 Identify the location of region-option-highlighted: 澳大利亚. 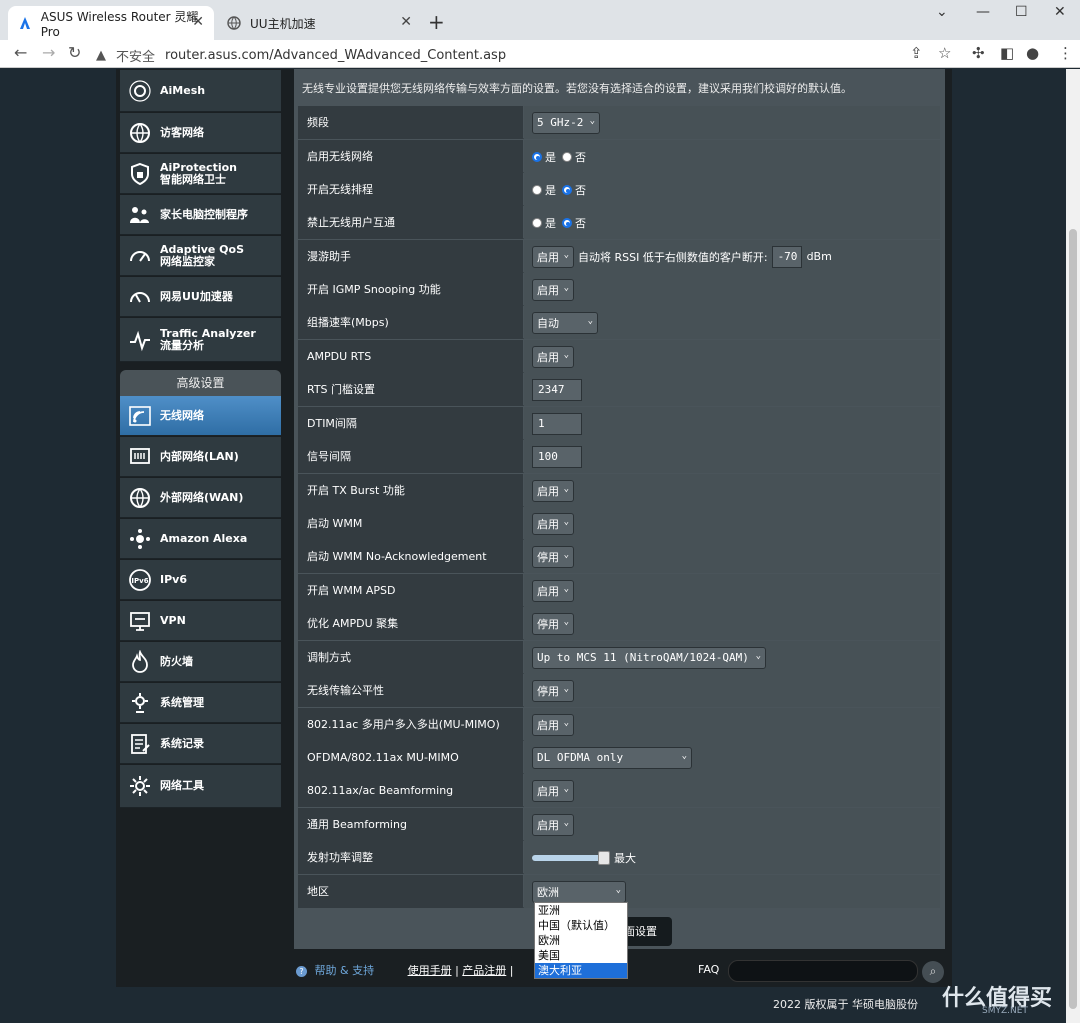
(581, 970).